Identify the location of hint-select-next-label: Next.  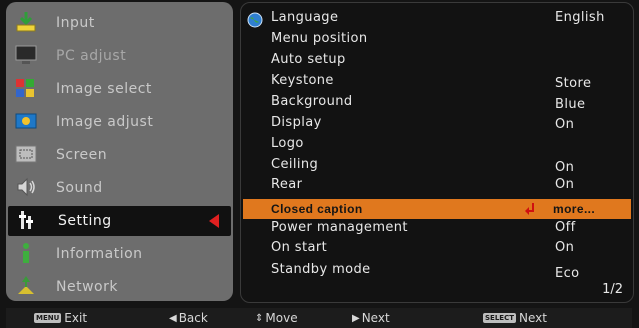
(532, 318).